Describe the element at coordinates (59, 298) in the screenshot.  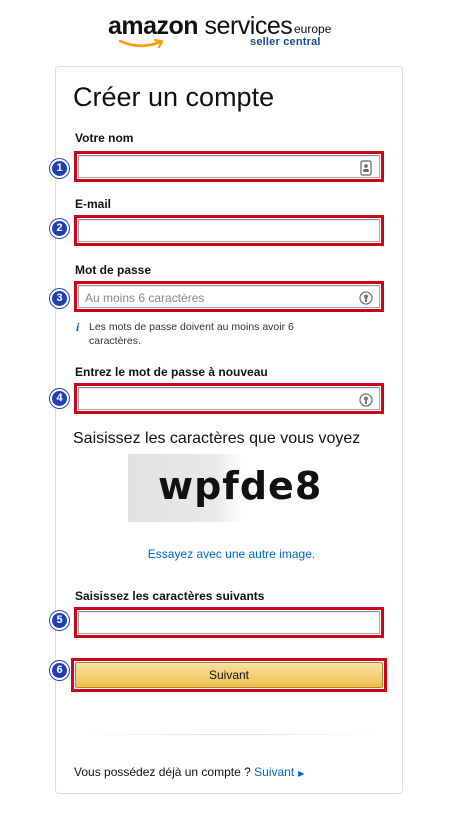
I see `step-badge-3: 3` at that location.